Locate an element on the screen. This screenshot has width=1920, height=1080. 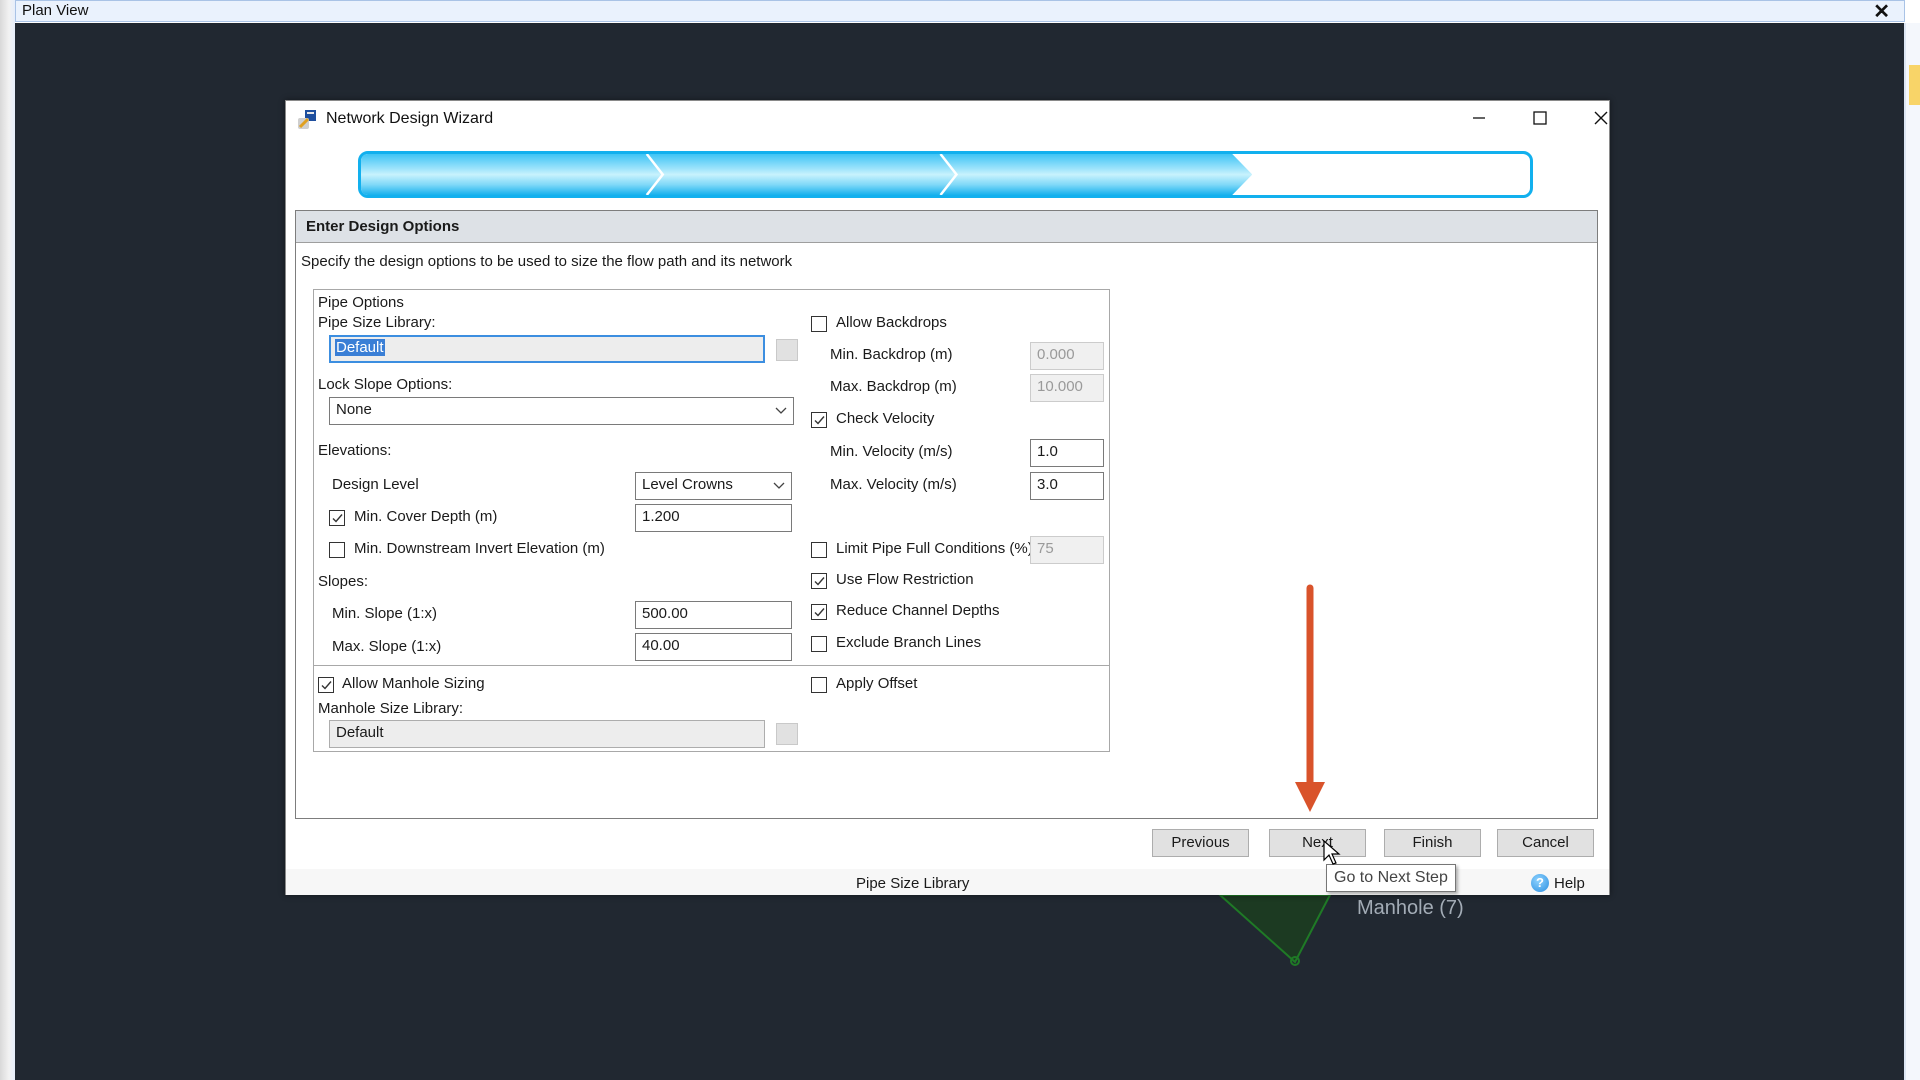
manhole-label: Manhole (7) is located at coordinates (1410, 908).